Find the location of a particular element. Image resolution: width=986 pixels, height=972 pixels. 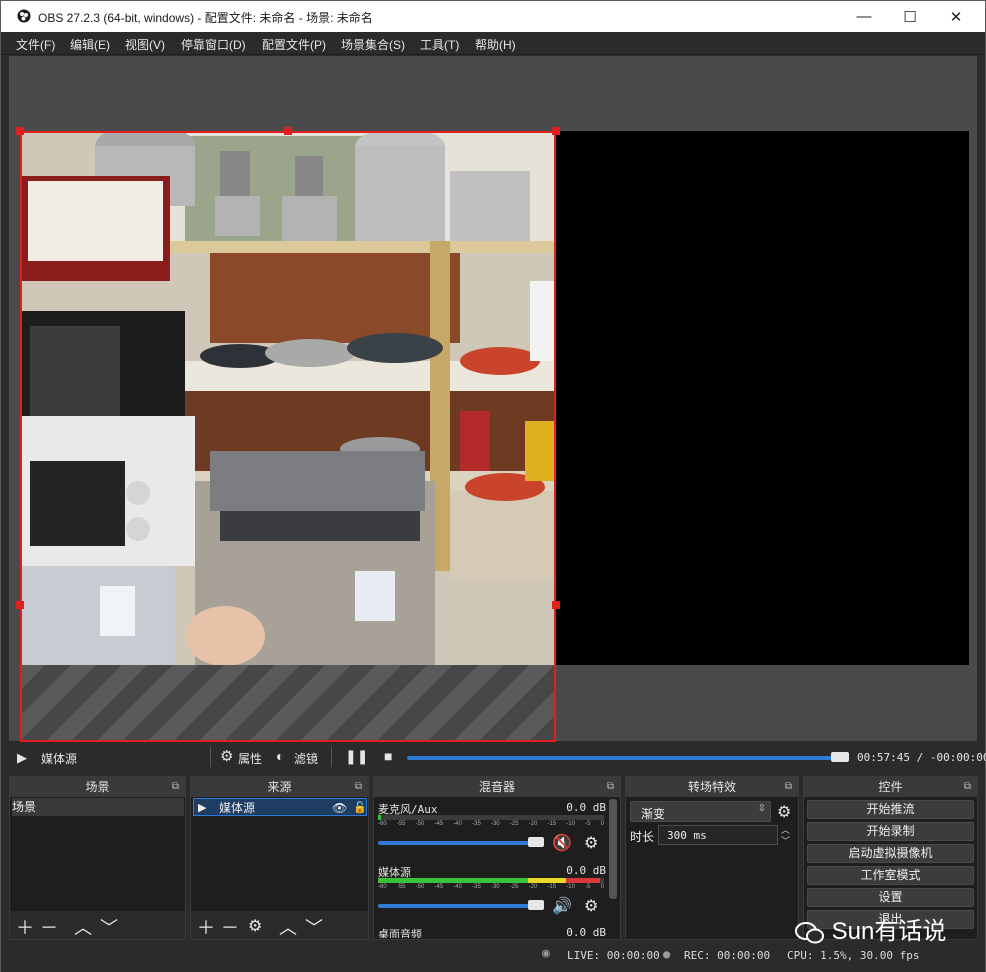

duration-field: 300 ms is located at coordinates (718, 835).